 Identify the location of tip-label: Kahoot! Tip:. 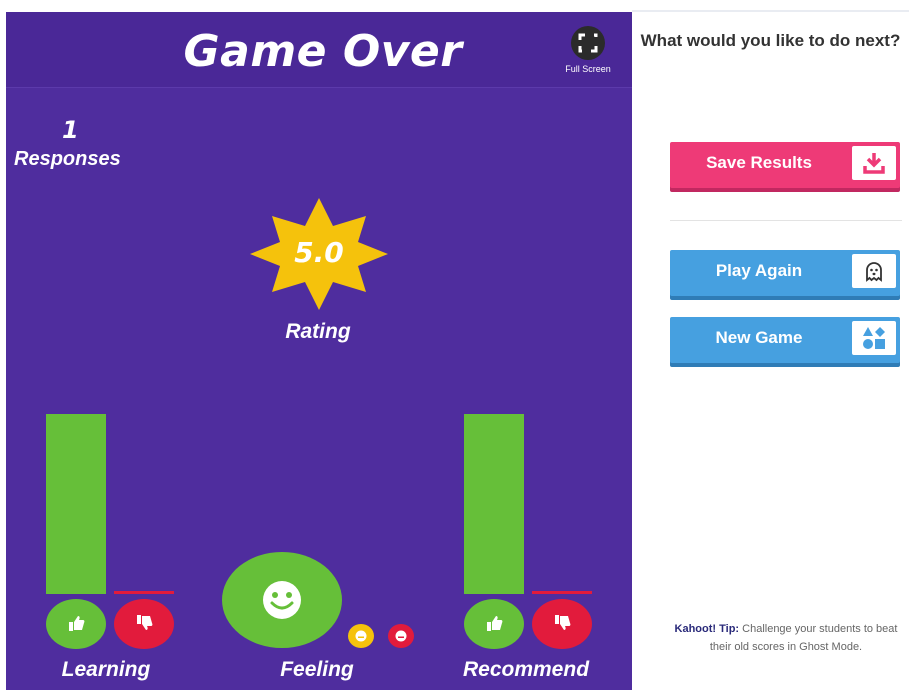
(707, 629).